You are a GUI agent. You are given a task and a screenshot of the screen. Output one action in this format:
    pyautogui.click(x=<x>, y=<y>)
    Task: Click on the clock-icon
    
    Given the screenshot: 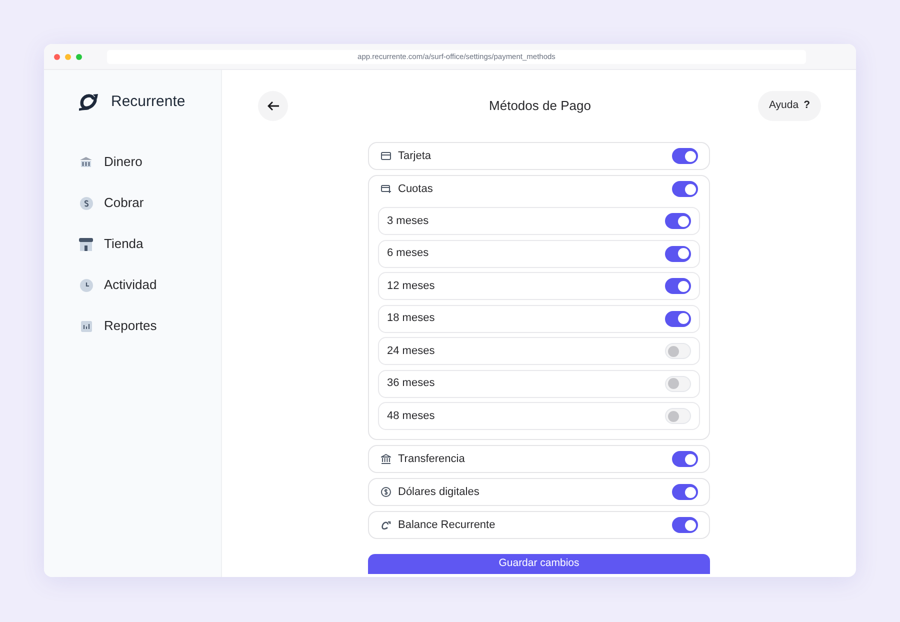 What is the action you would take?
    pyautogui.click(x=86, y=285)
    